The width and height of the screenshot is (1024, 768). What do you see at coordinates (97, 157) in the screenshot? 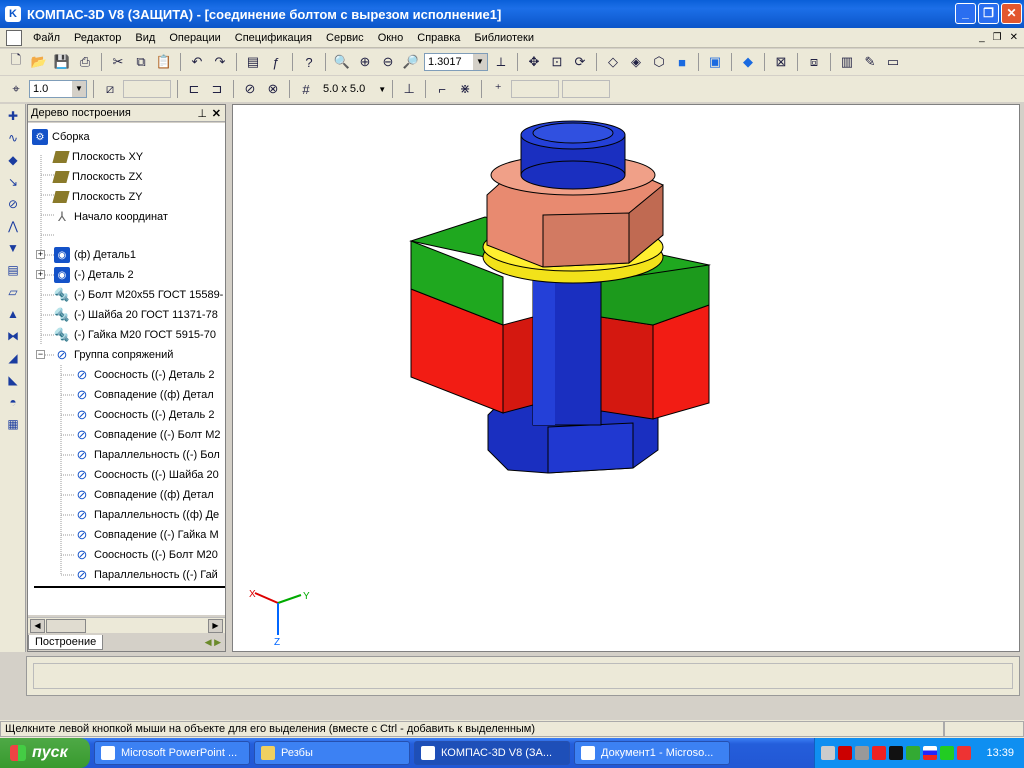
I see `tree-node-plane-xy: Плоскость XY` at bounding box center [97, 157].